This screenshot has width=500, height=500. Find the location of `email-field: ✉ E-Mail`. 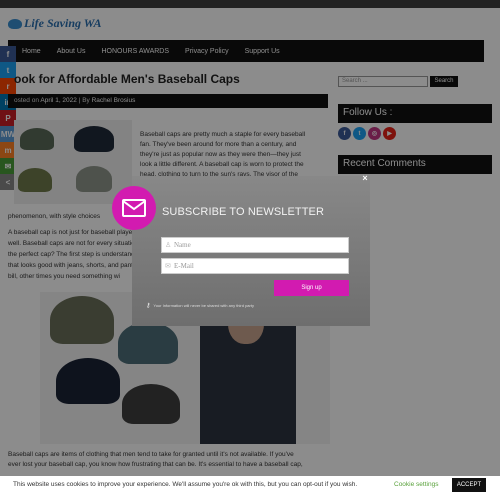

email-field: ✉ E-Mail is located at coordinates (255, 266).